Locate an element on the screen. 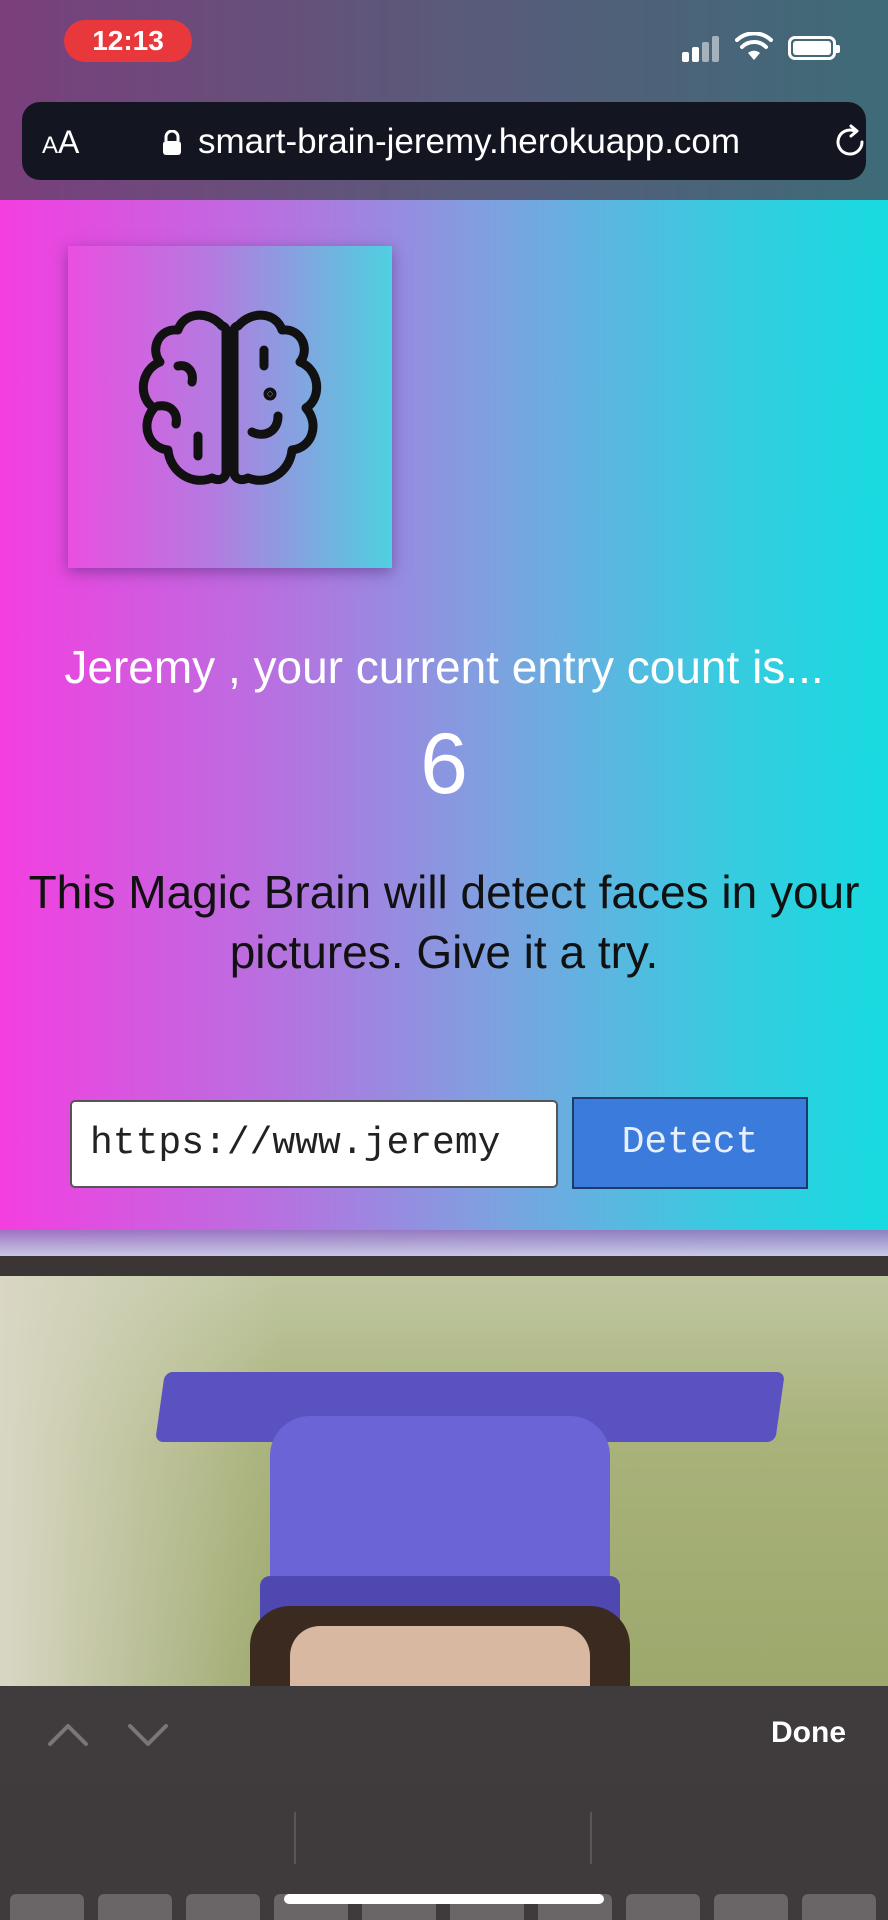 This screenshot has height=1920, width=888. battery-icon is located at coordinates (814, 48).